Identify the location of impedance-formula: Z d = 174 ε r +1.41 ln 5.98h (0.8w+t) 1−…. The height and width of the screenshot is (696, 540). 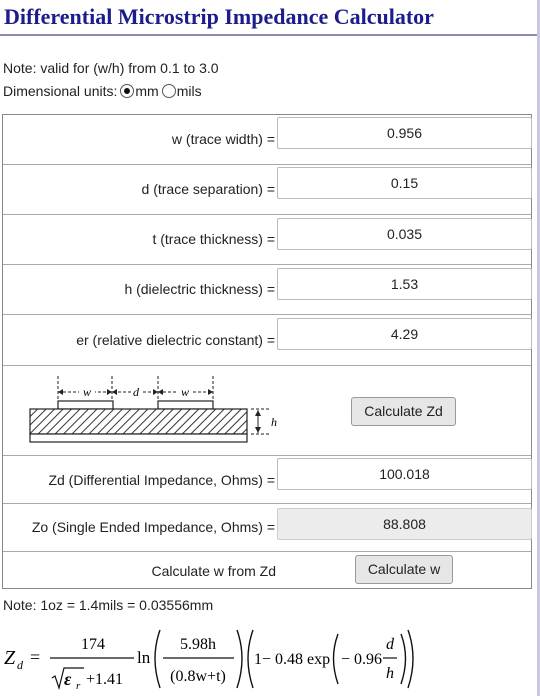
(209, 660).